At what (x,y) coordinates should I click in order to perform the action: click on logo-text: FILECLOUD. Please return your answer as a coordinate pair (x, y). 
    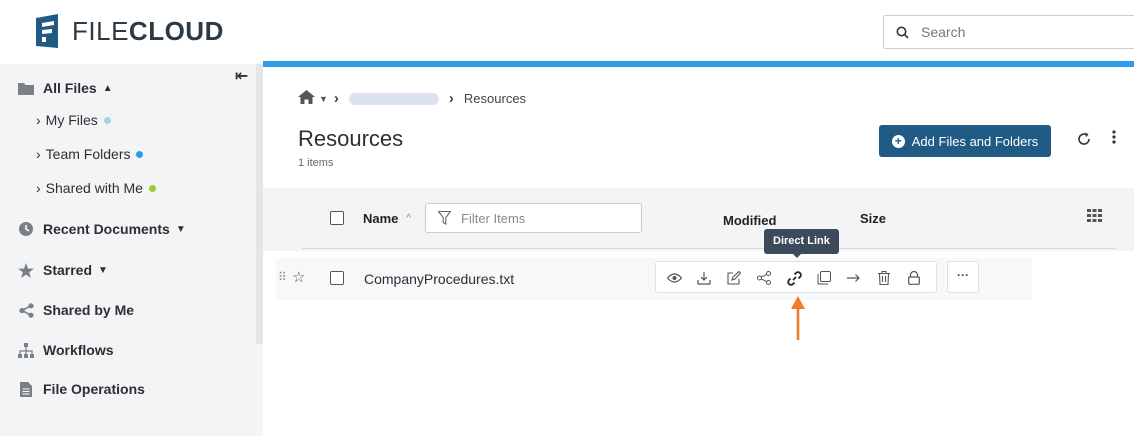
    Looking at the image, I should click on (148, 30).